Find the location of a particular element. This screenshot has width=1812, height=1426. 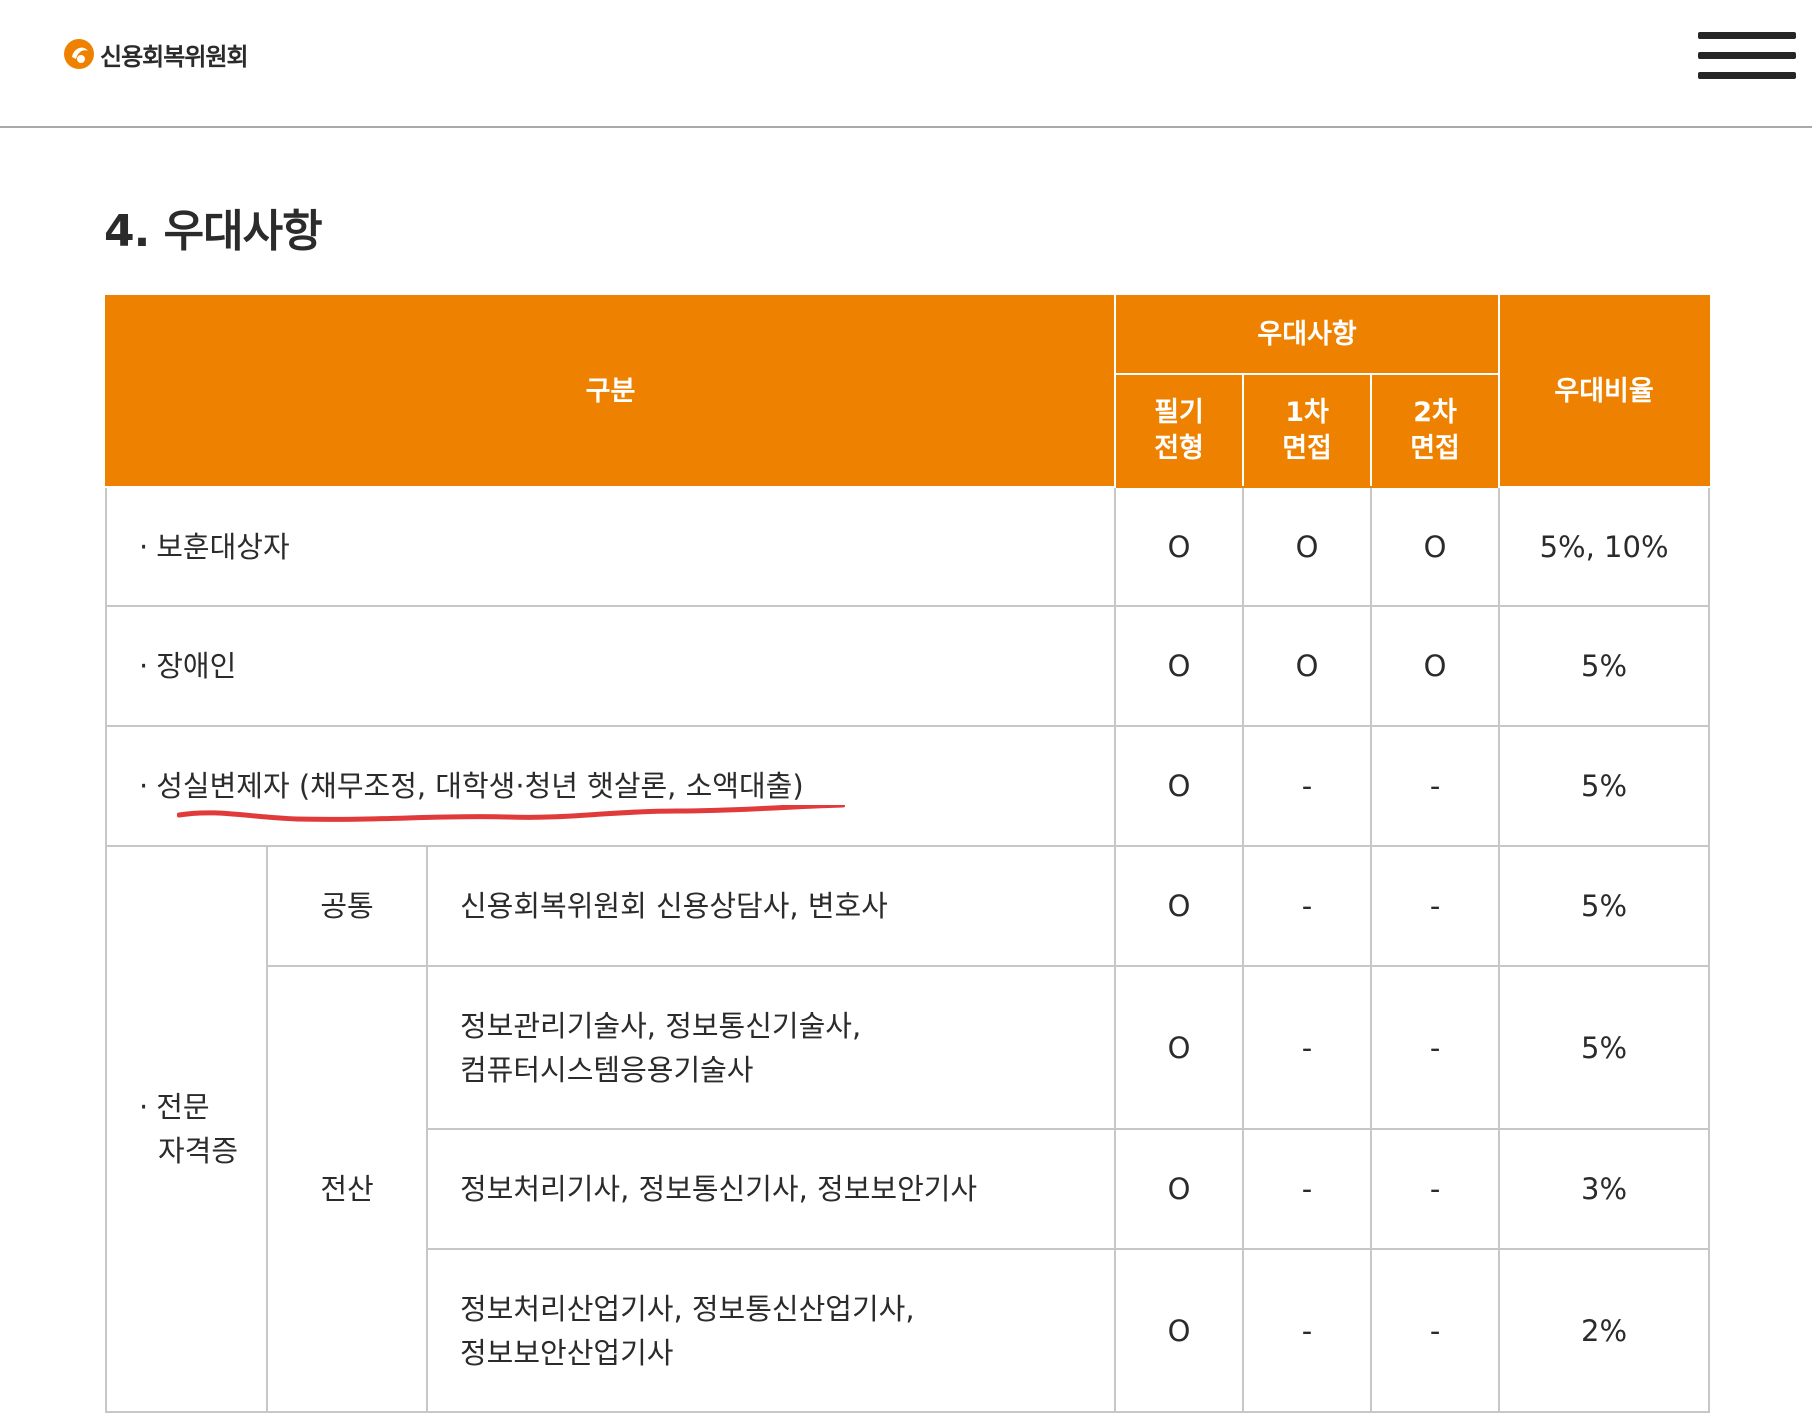

row-category-text: 장애인 is located at coordinates (196, 666).